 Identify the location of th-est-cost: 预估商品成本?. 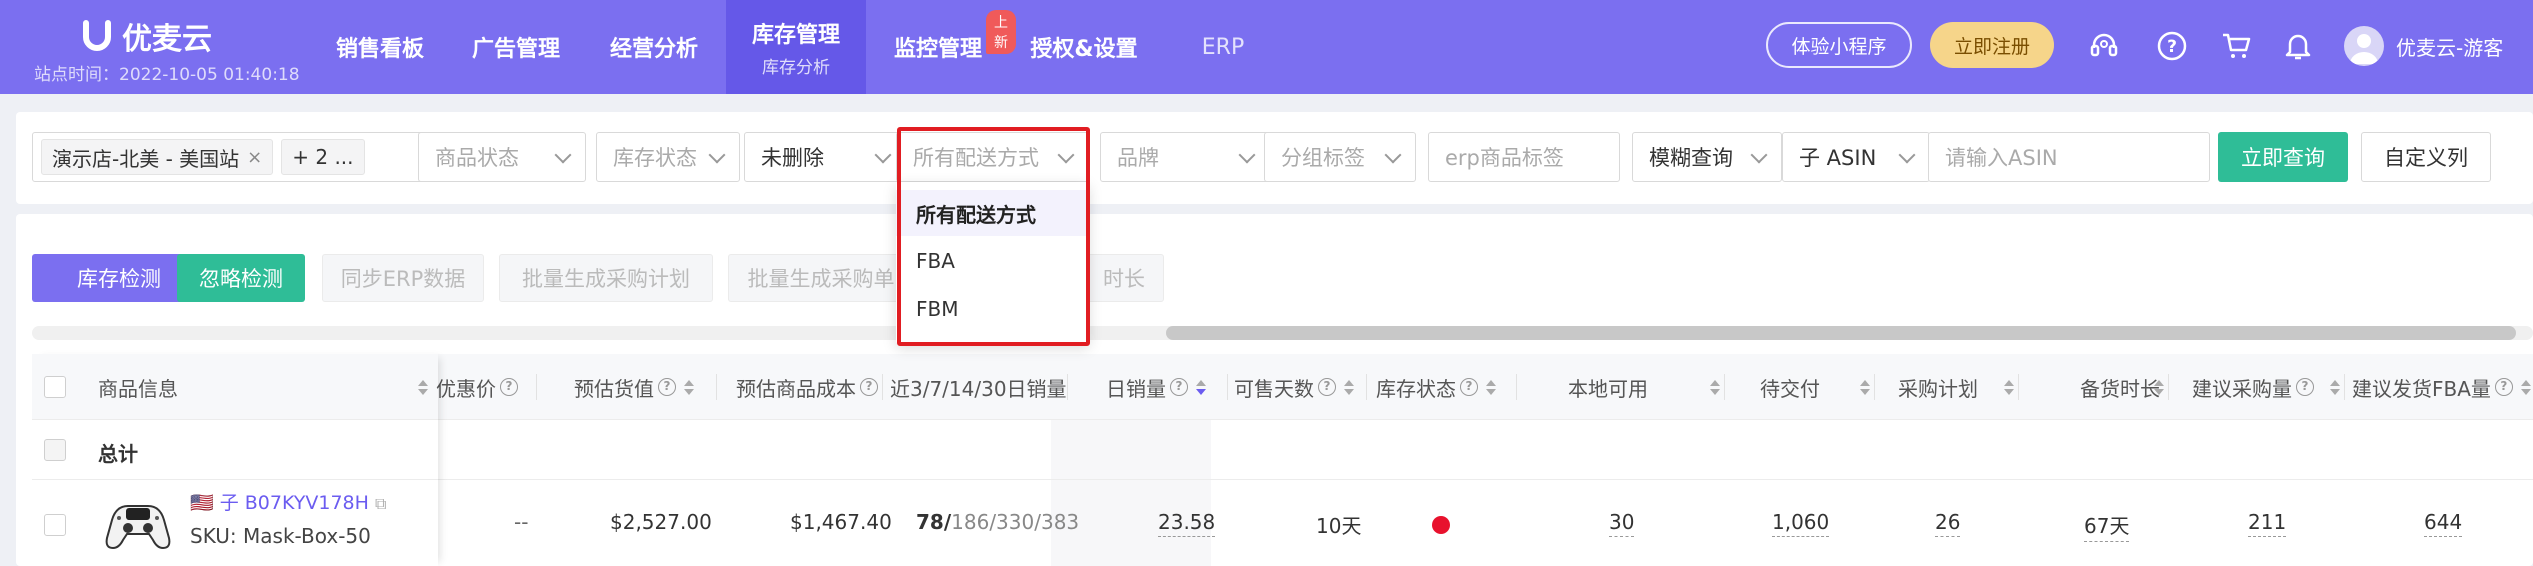
(807, 387).